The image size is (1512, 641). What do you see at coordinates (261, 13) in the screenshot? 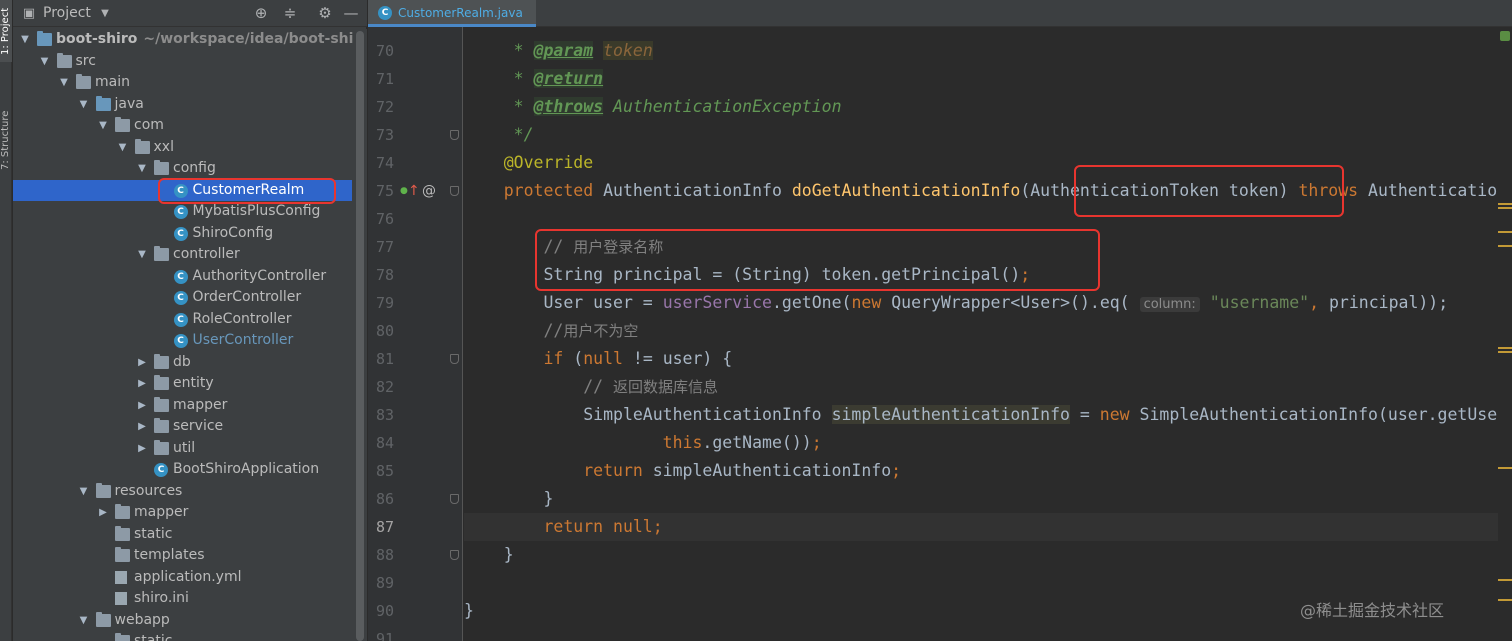
I see `locate-icon: ⊕` at bounding box center [261, 13].